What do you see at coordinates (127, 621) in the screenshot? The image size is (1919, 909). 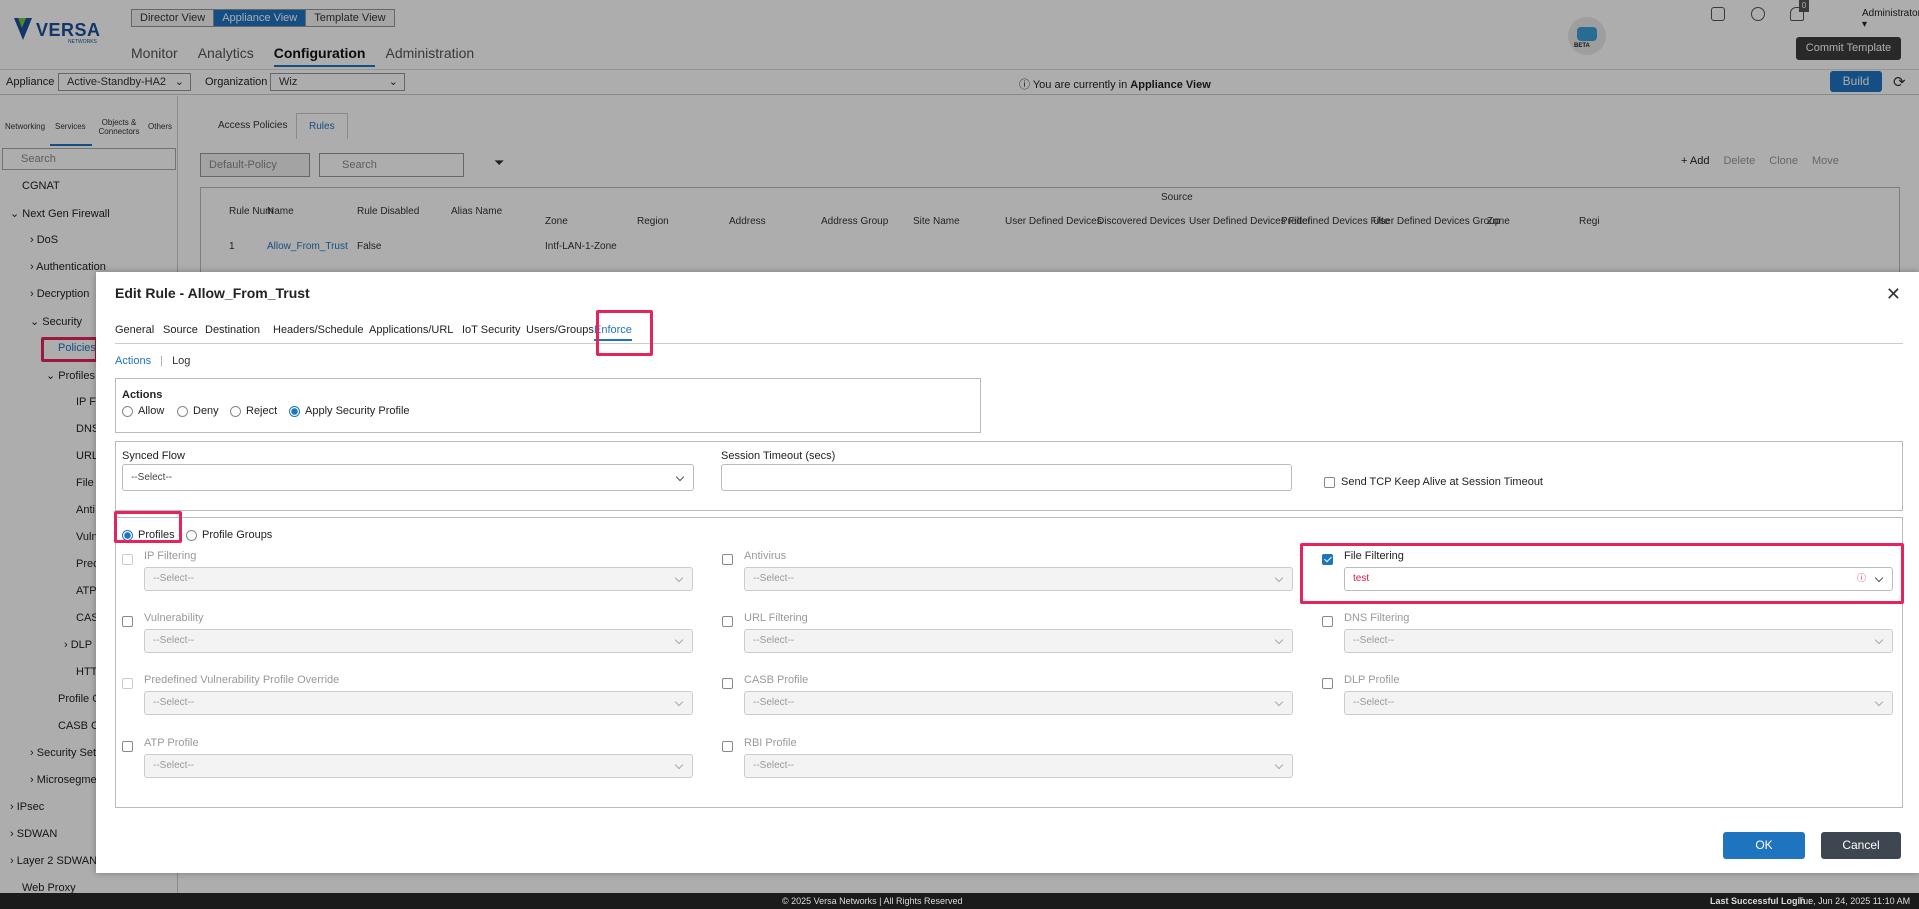 I see `vulnerability-checkbox` at bounding box center [127, 621].